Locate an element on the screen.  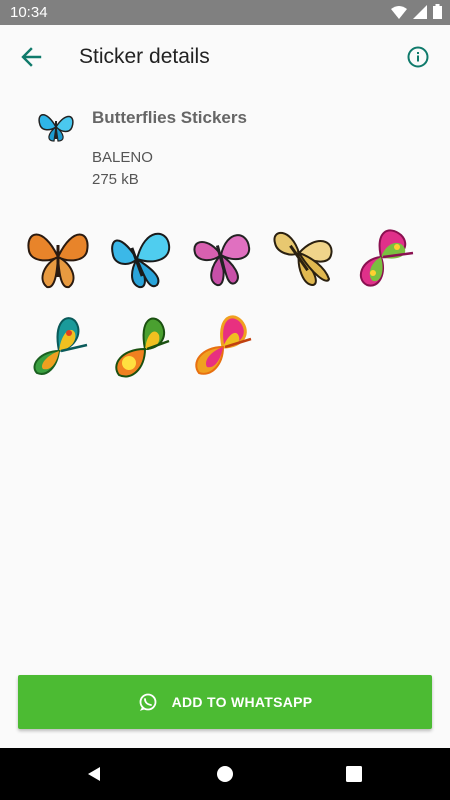
teal-yellow-butterfly is located at coordinates (60, 346).